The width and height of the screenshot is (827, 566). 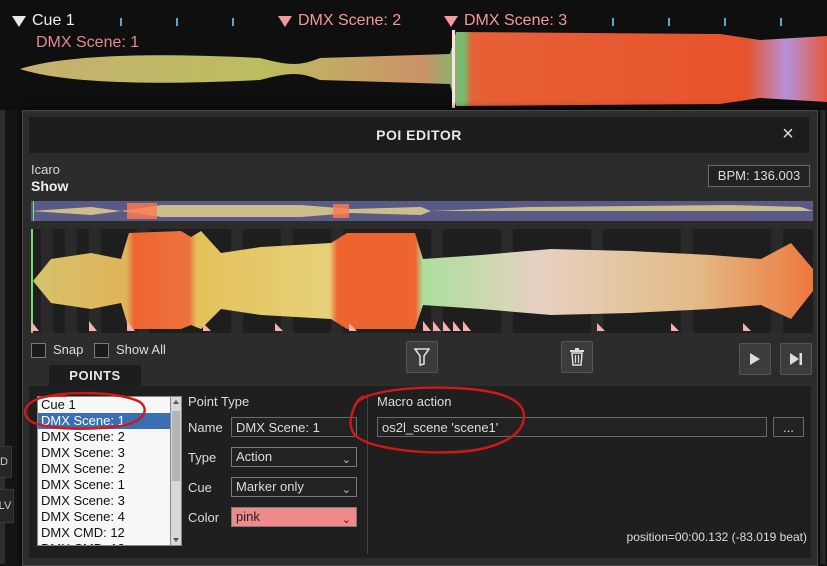 I want to click on cue-marker-label: DMX Scene: 2, so click(x=350, y=20).